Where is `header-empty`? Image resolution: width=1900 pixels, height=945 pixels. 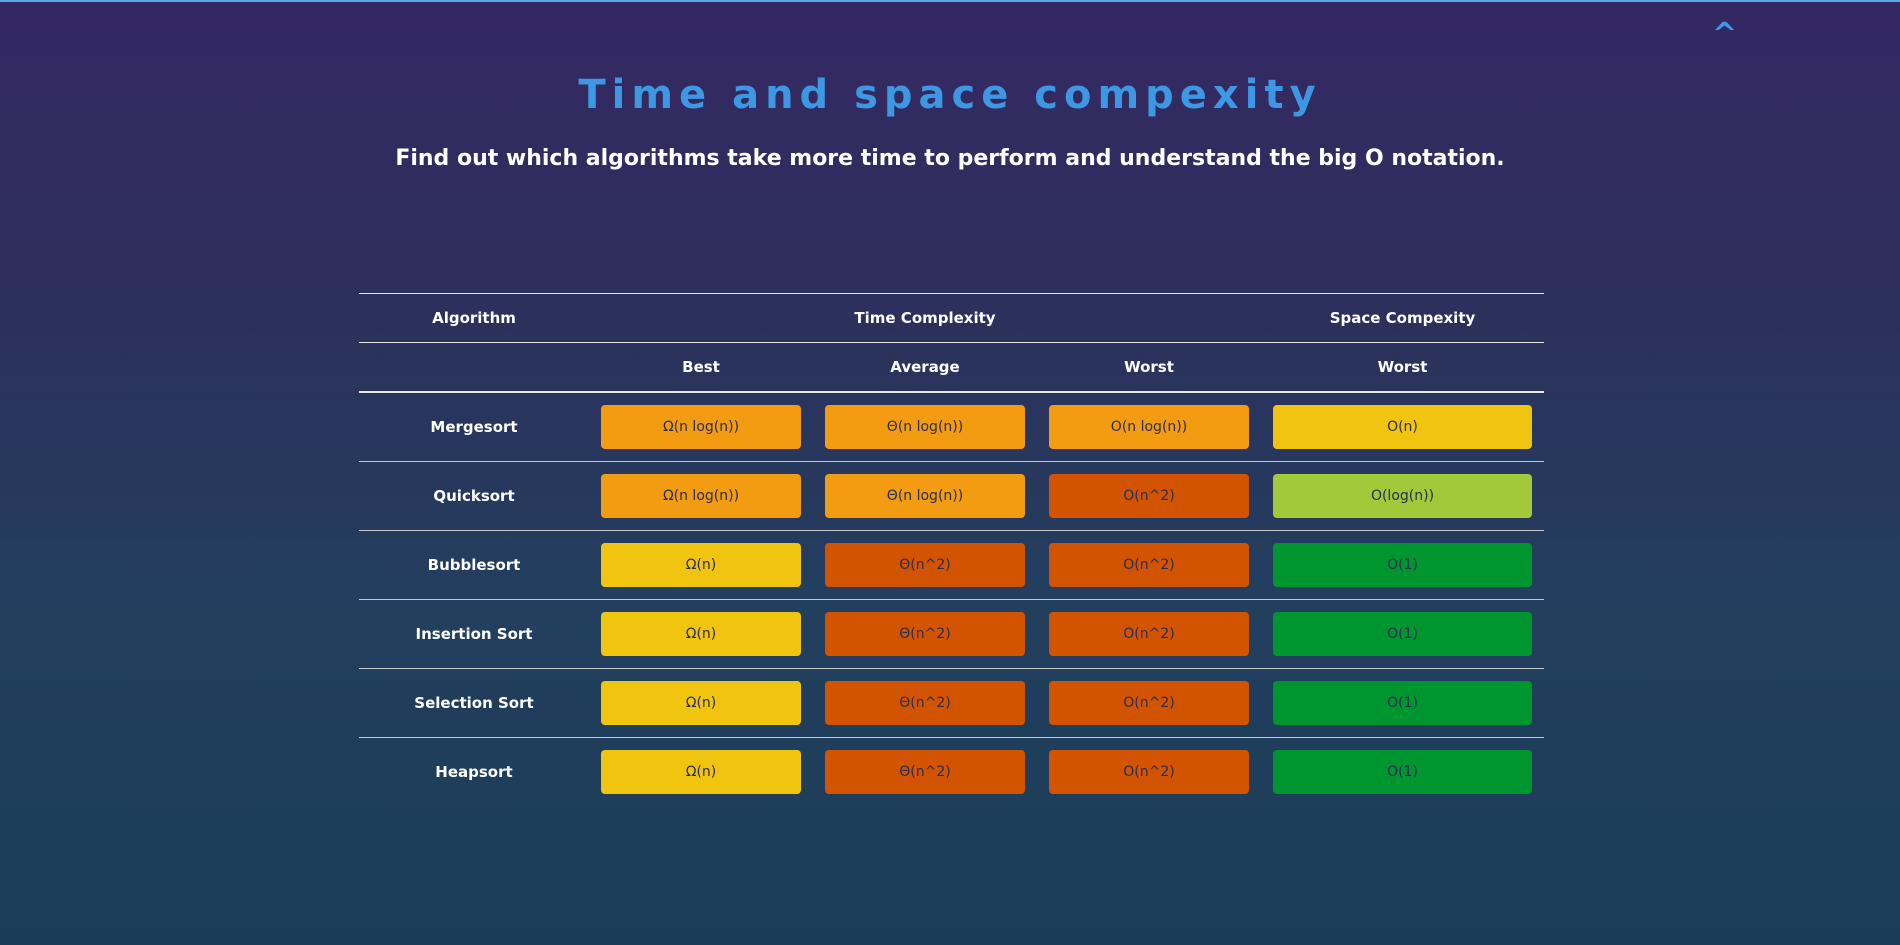 header-empty is located at coordinates (474, 367).